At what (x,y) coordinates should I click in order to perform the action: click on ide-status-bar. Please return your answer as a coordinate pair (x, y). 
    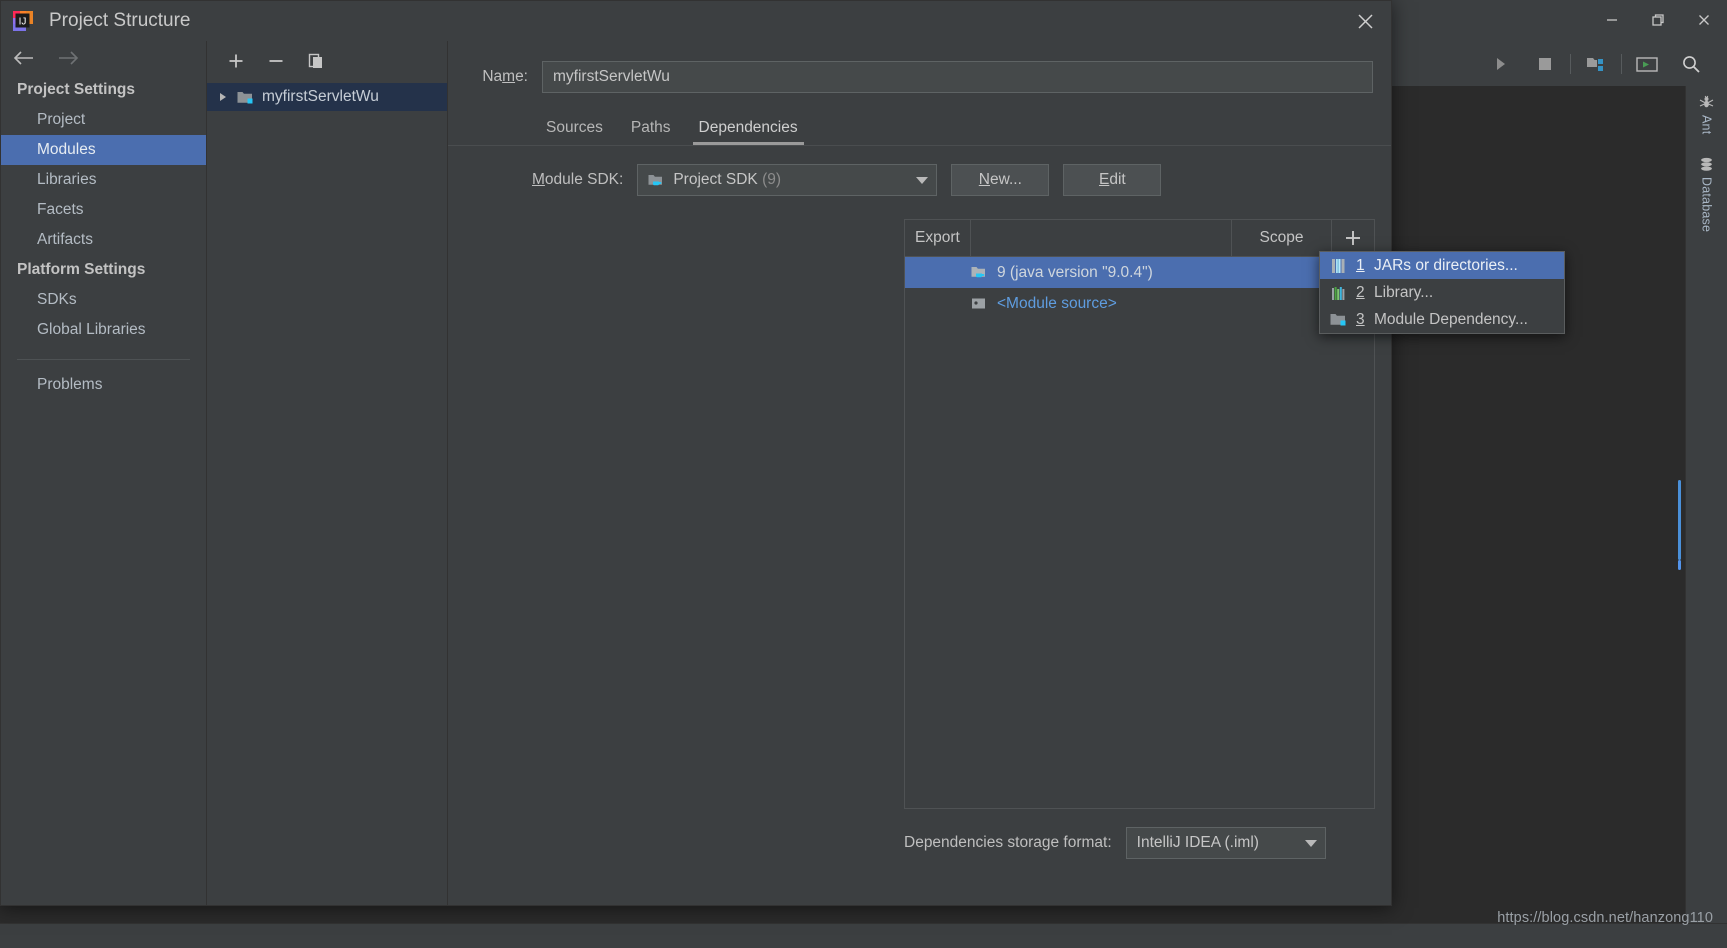
    Looking at the image, I should click on (863, 935).